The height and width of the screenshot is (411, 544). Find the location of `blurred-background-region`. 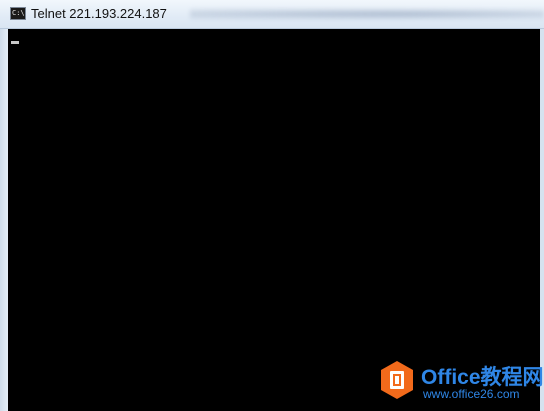

blurred-background-region is located at coordinates (367, 14).